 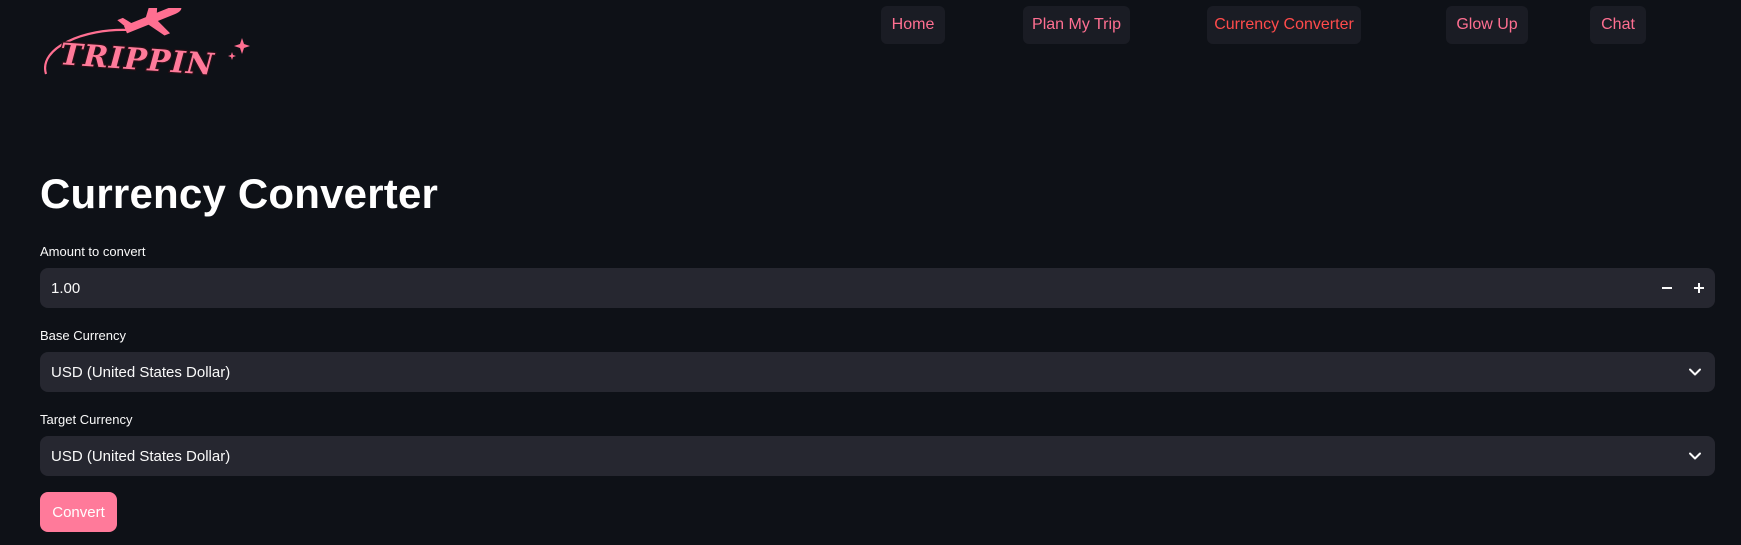 What do you see at coordinates (1076, 25) in the screenshot?
I see `nav-plan-my-trip: Plan My Trip` at bounding box center [1076, 25].